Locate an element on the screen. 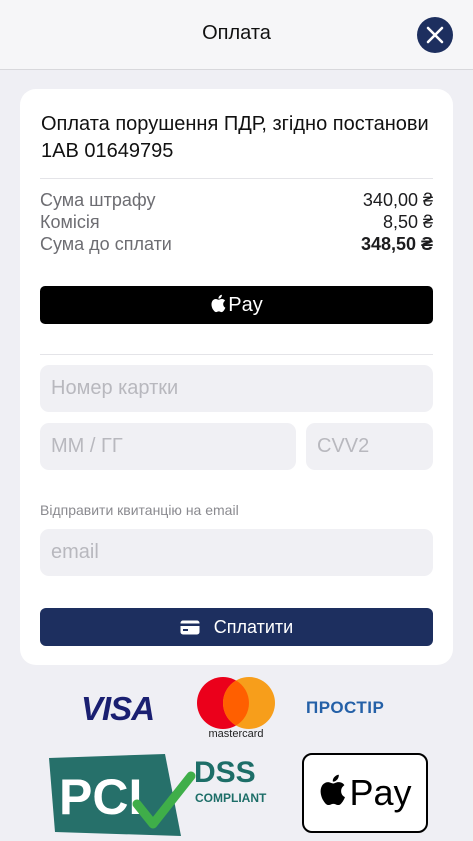  commission-value: 8,50 ₴ is located at coordinates (407, 222).